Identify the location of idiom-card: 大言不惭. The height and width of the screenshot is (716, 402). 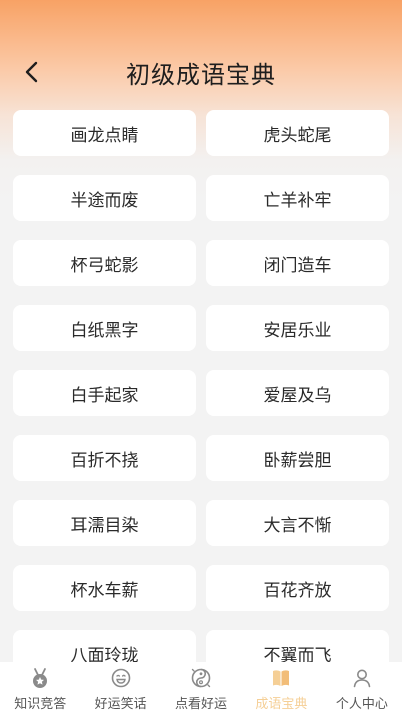
(297, 523).